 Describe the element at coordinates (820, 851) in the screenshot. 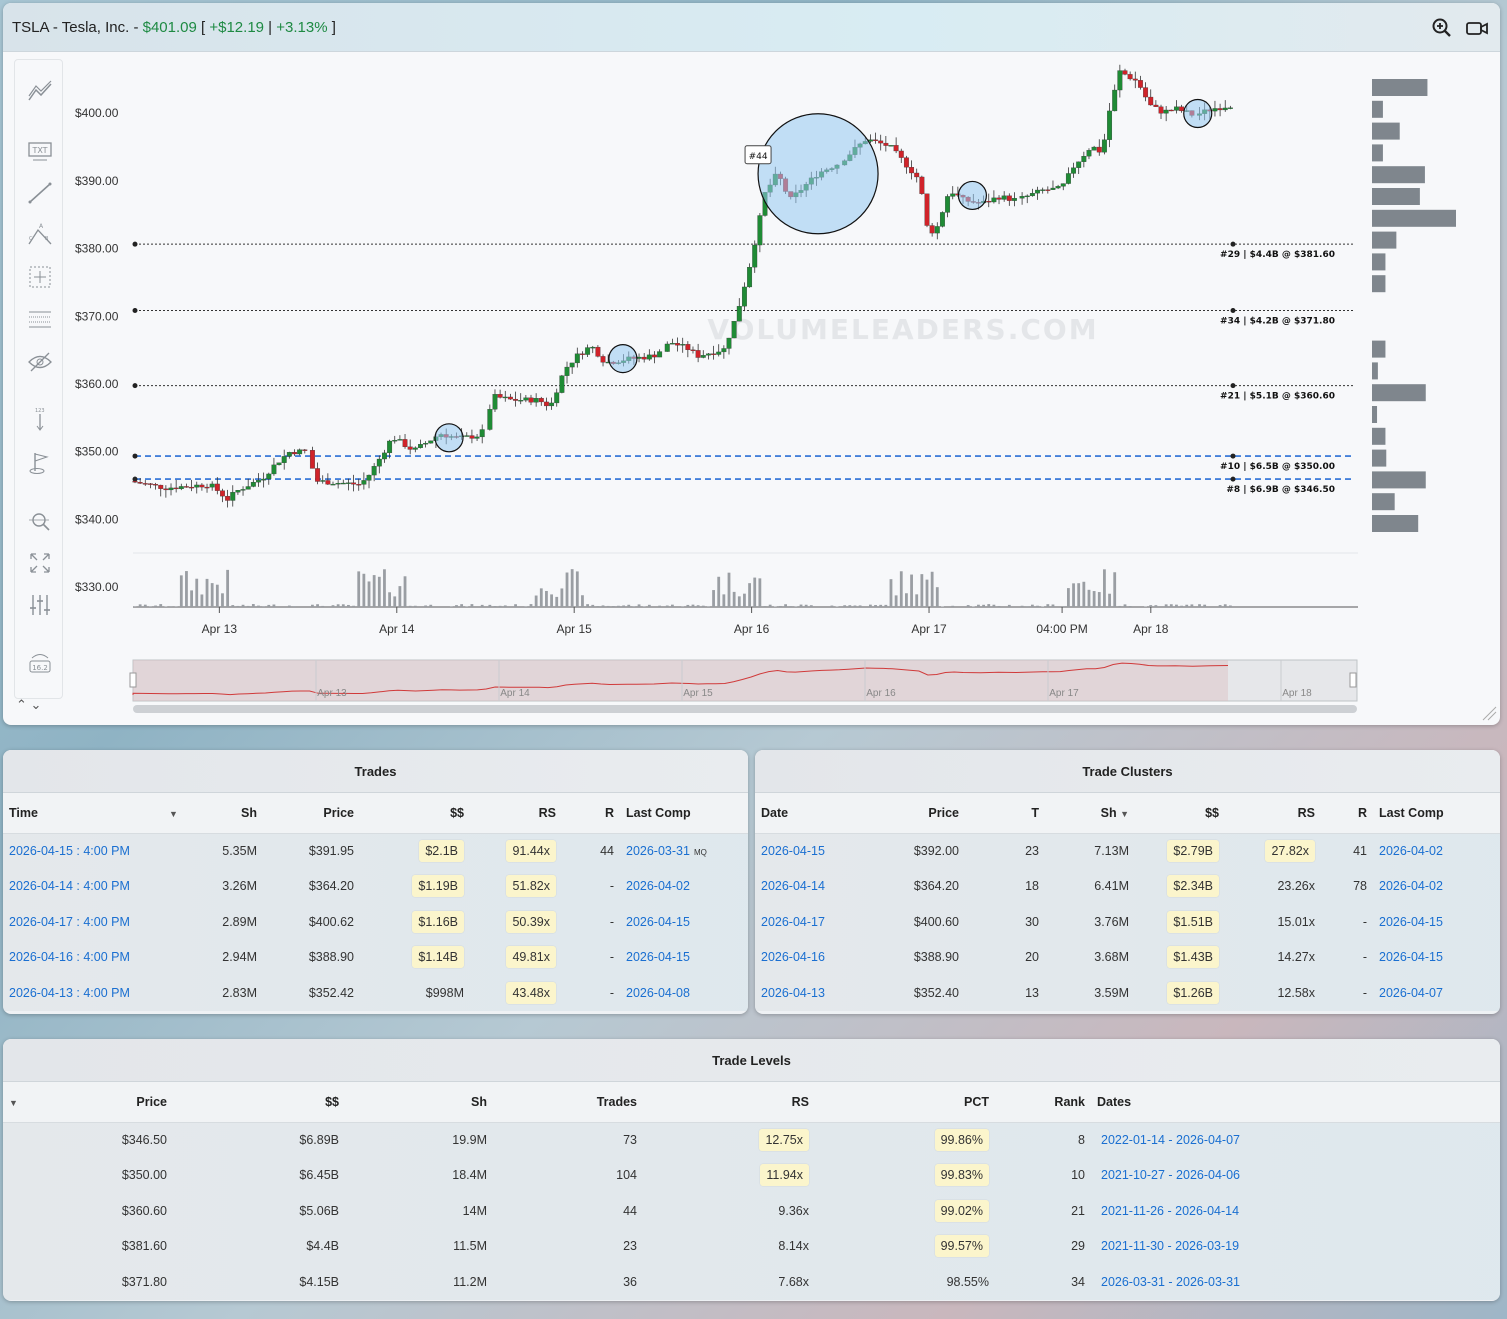

I see `cluster-date-link: 2026-04-15` at that location.